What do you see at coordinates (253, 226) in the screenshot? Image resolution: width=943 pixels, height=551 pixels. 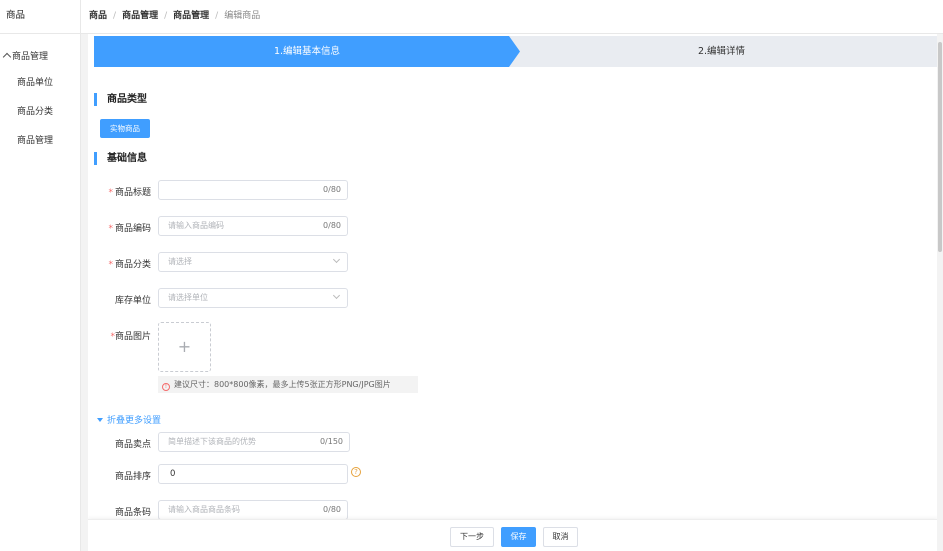 I see `code-input: 请输入商品编码 0/80` at bounding box center [253, 226].